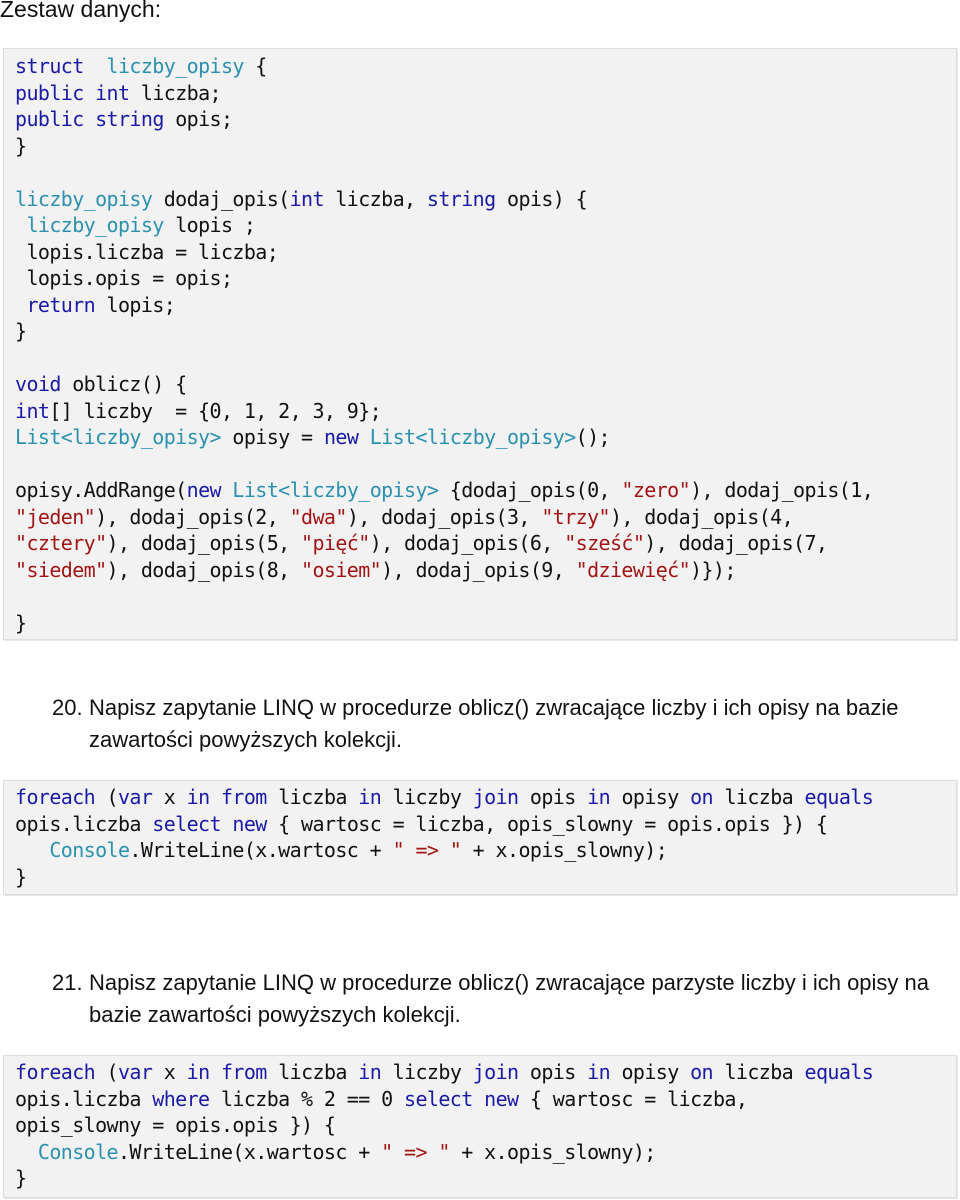  Describe the element at coordinates (427, 797) in the screenshot. I see `code-text: liczby` at that location.